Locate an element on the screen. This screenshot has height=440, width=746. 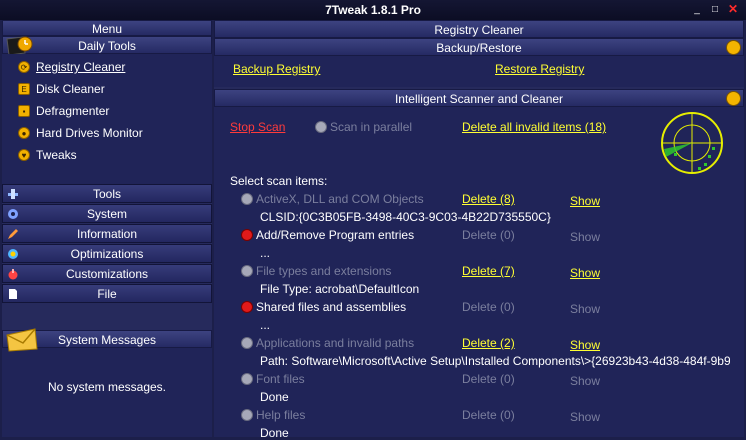
show-shared-files-link: Show is located at coordinates (585, 309).